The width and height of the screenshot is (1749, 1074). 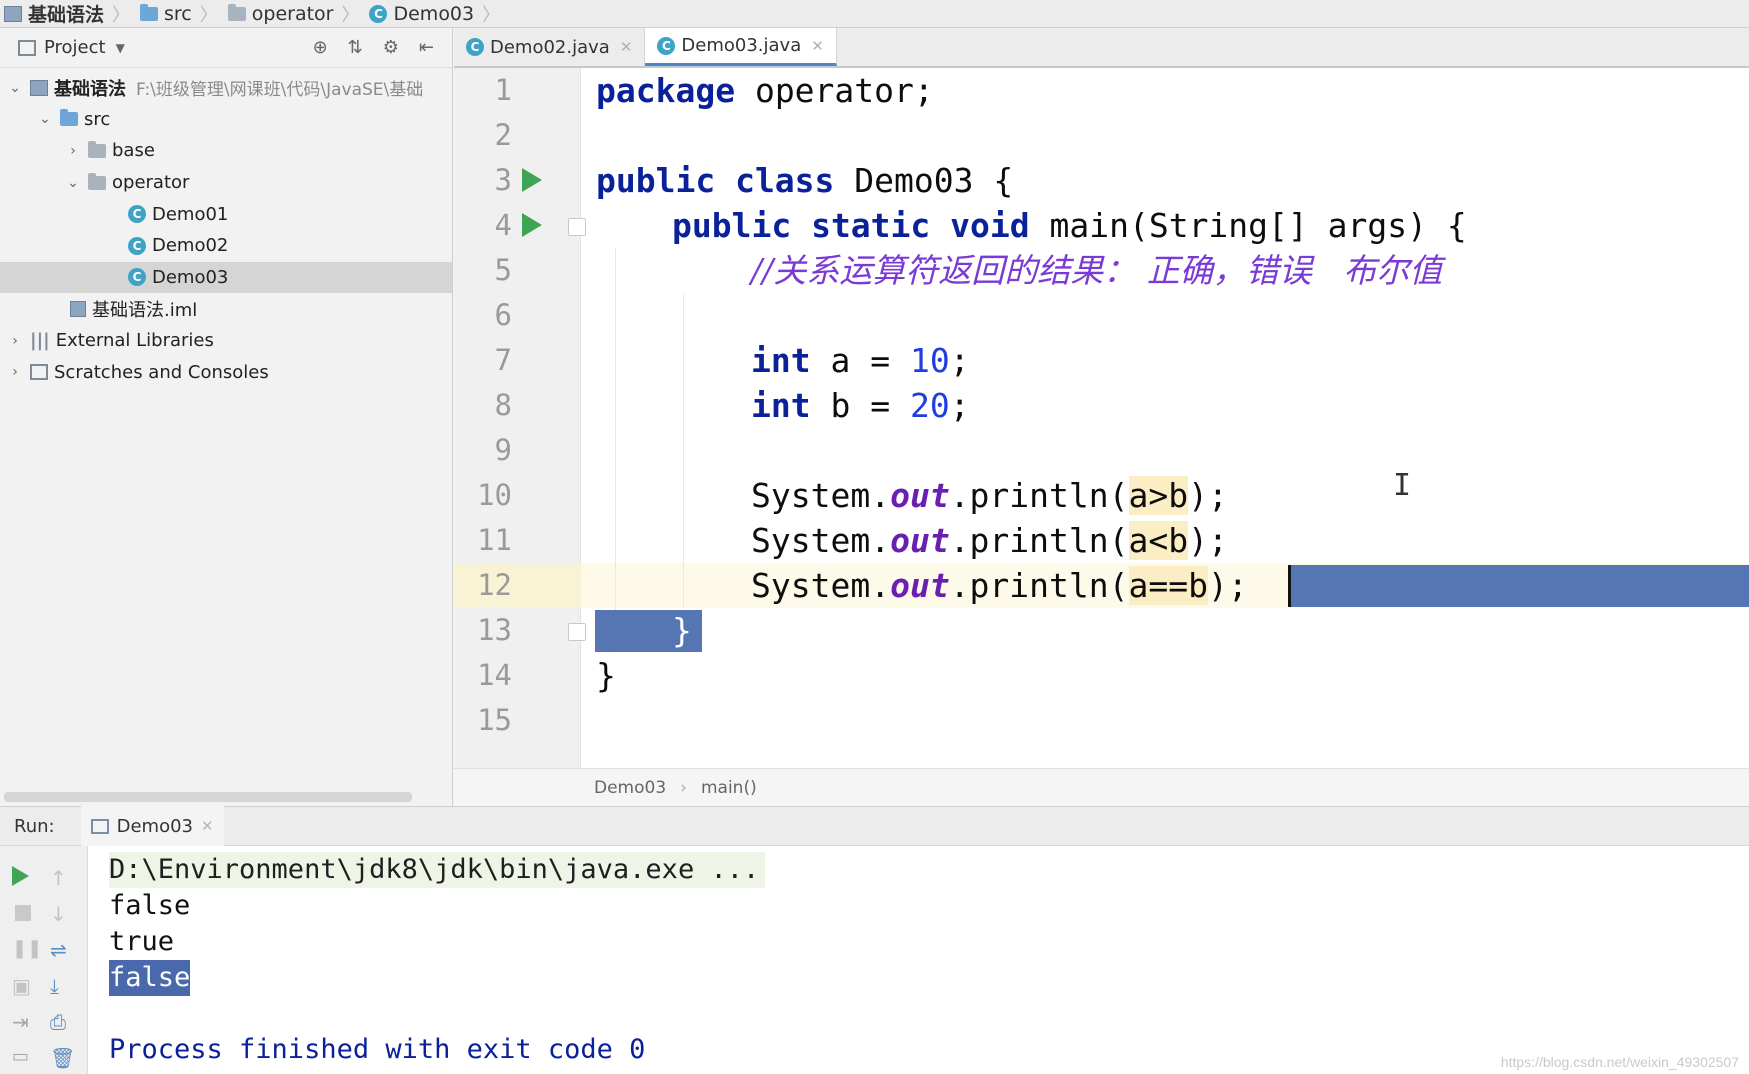 What do you see at coordinates (27, 949) in the screenshot?
I see `pause-icon: ❚❚` at bounding box center [27, 949].